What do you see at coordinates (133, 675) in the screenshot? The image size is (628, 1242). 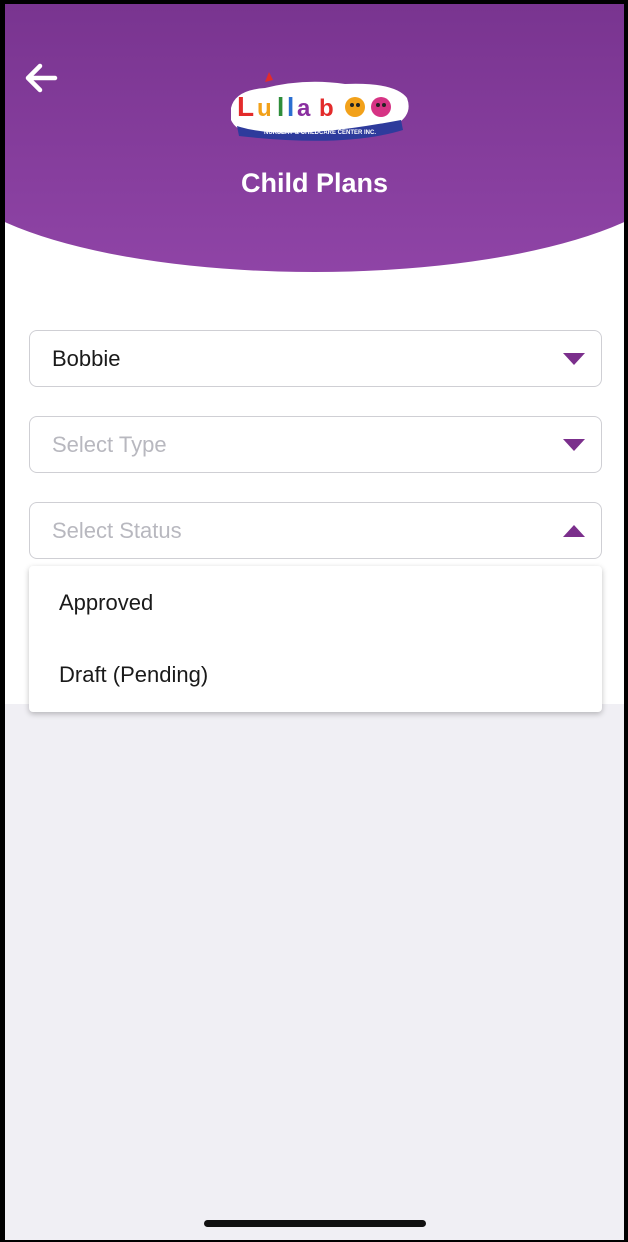 I see `status-option-draft-pending: Draft (Pending)` at bounding box center [133, 675].